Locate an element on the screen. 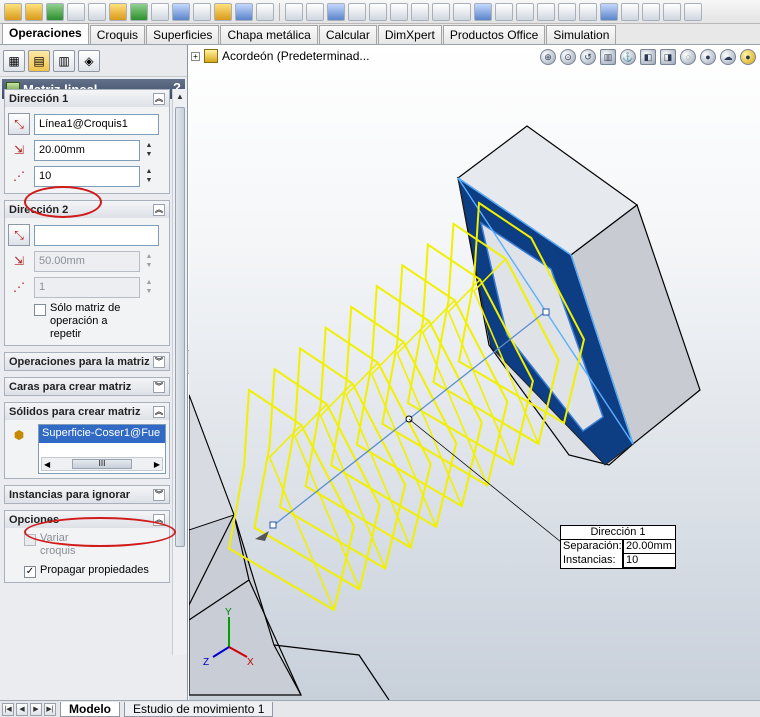  bodies-to-pattern-header: Sólidos para crear matriz ︽ is located at coordinates (87, 411).